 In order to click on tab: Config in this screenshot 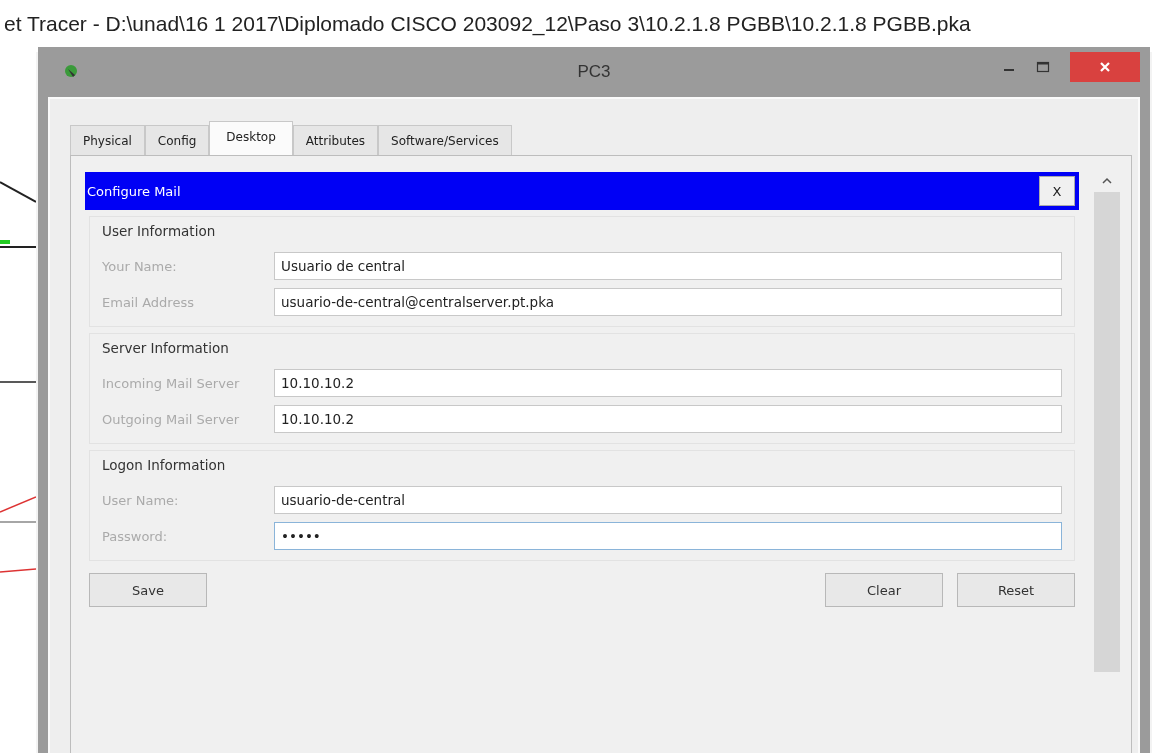, I will do `click(177, 140)`.